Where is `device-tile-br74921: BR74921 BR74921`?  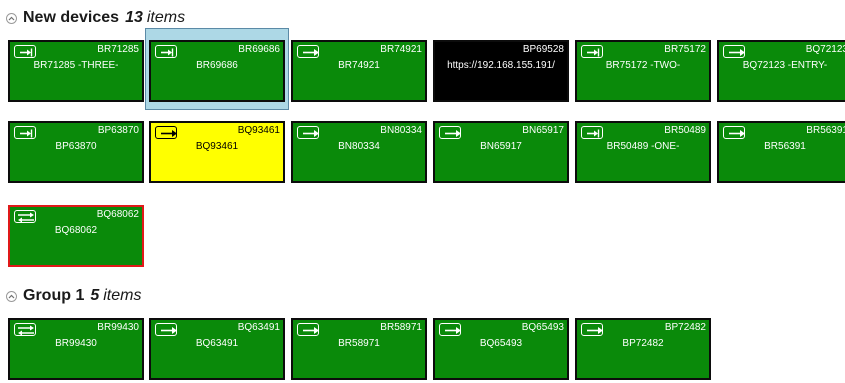 device-tile-br74921: BR74921 BR74921 is located at coordinates (359, 71).